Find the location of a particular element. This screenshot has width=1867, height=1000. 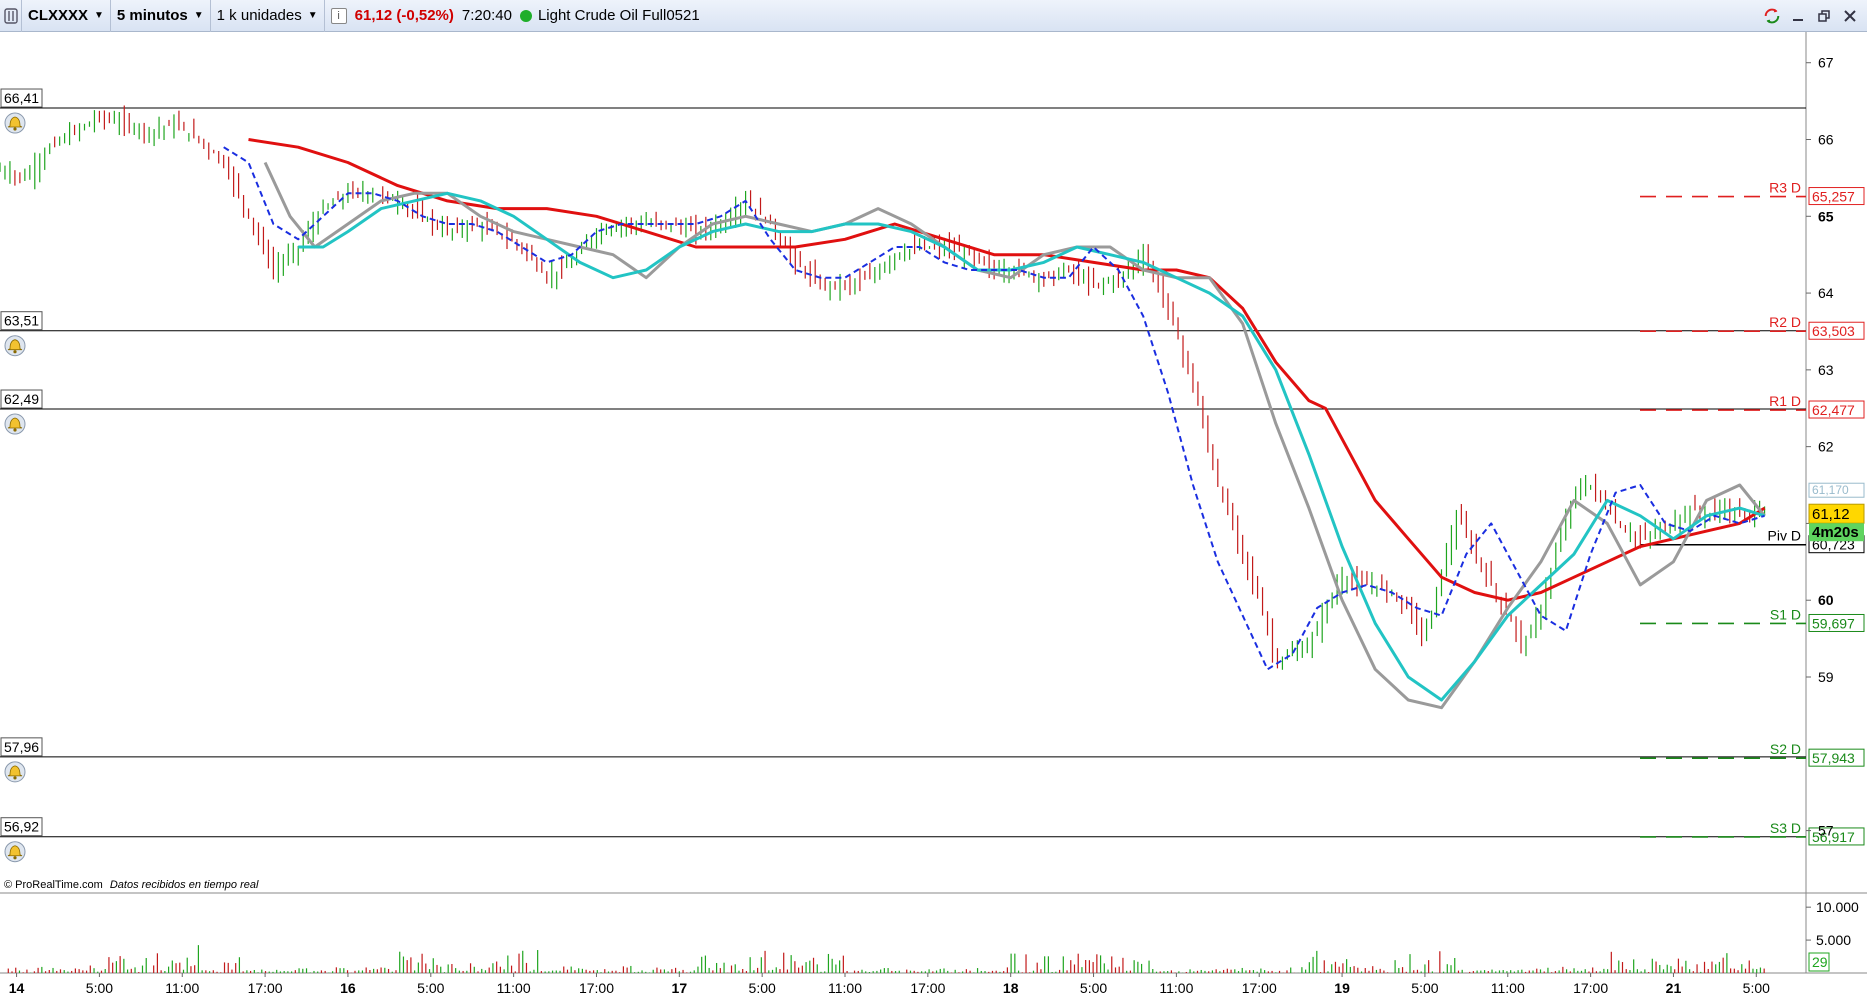

instrument-dropdown: CLXXXX ▼ is located at coordinates (66, 16).